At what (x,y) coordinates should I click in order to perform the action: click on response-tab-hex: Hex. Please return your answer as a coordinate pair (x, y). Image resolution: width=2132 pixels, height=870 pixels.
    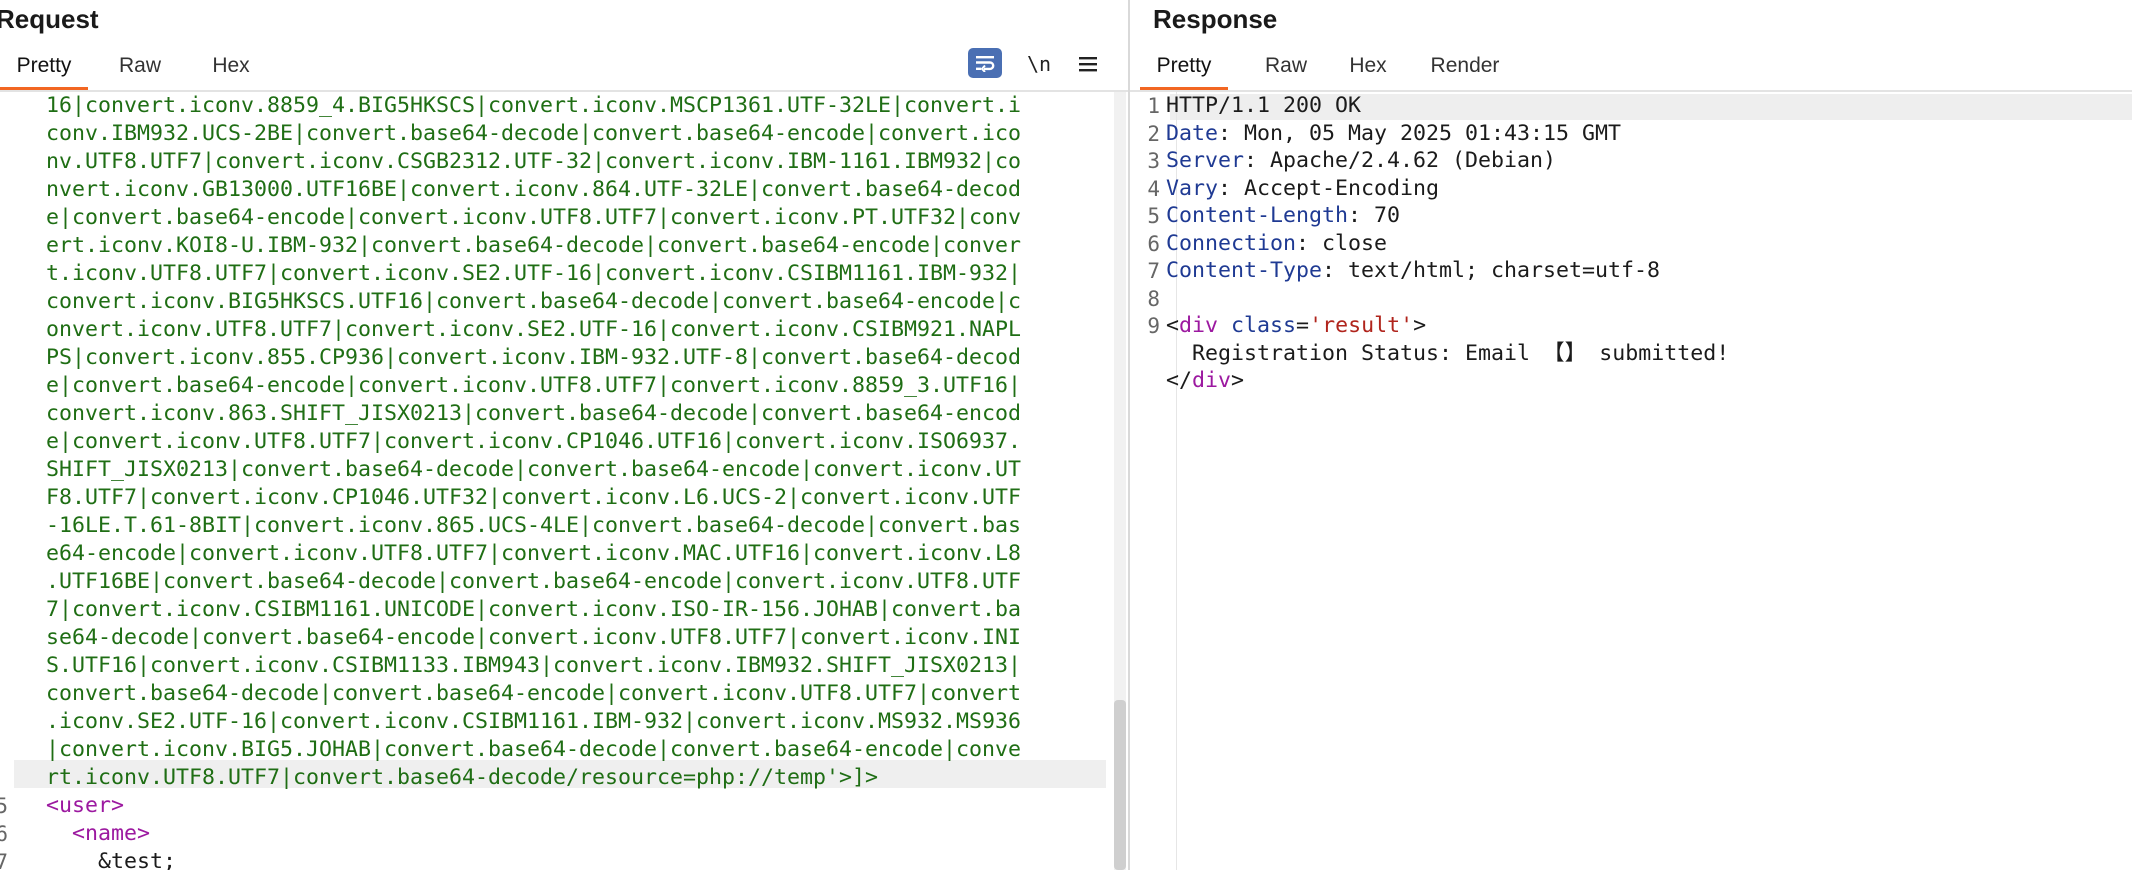
    Looking at the image, I should click on (1368, 67).